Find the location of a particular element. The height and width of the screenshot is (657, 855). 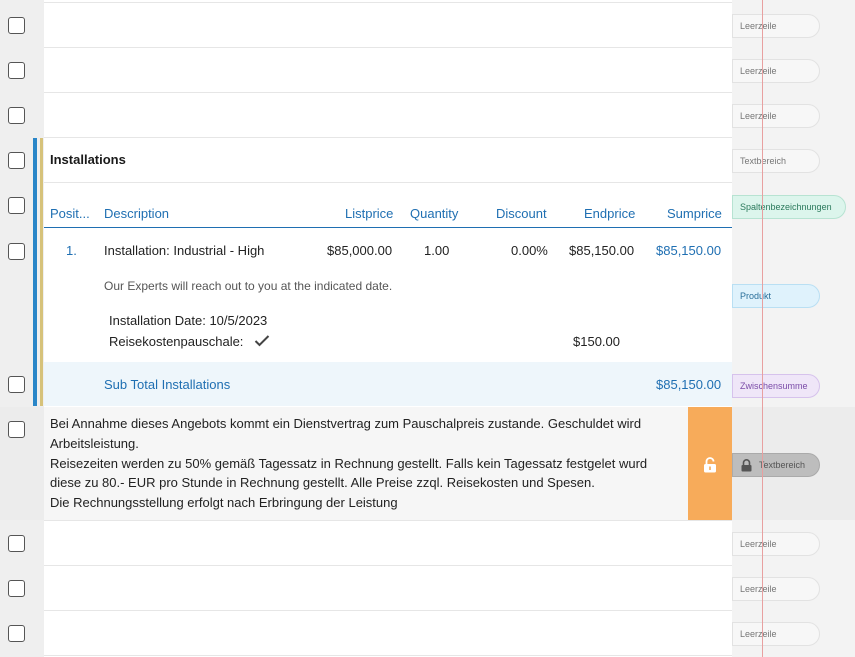

product-discount: 0.00% is located at coordinates (529, 250).